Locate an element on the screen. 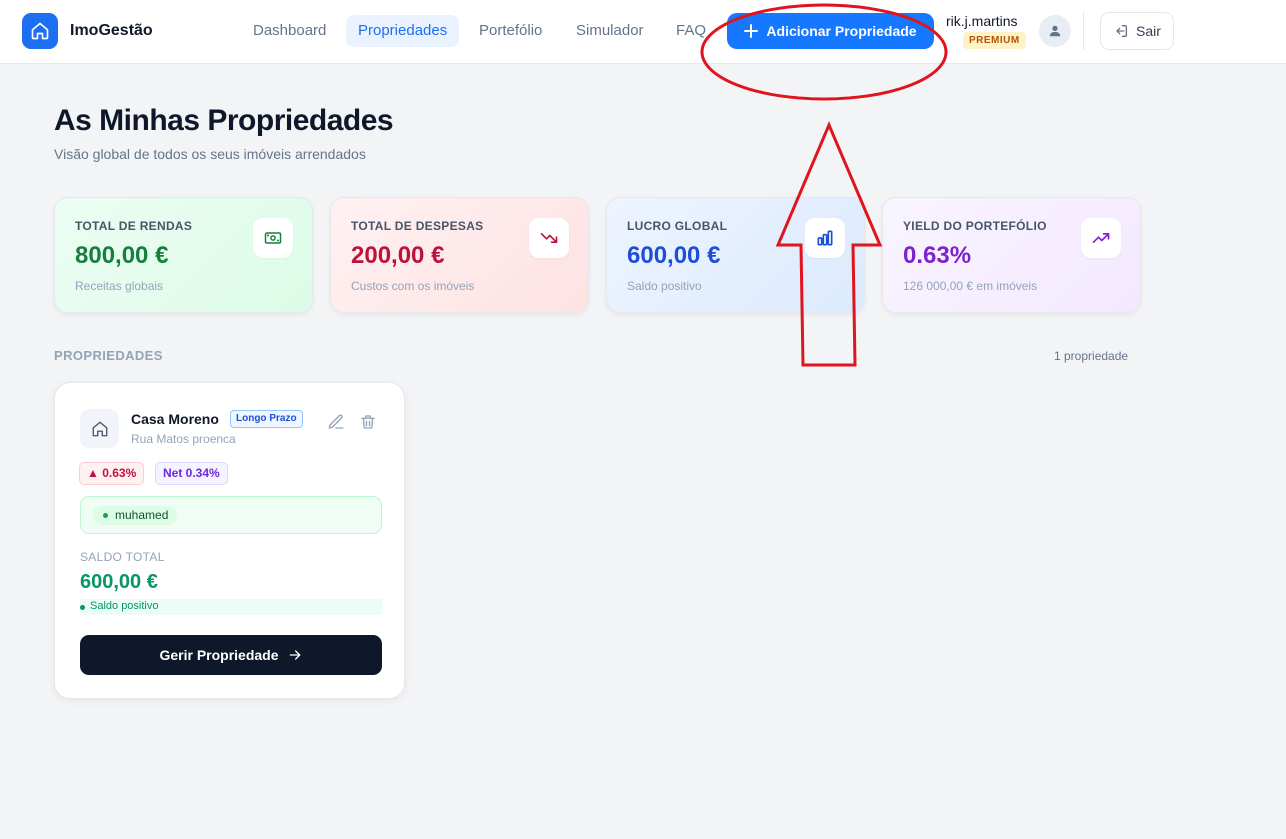 This screenshot has height=839, width=1286. brand-name: ImoGestão is located at coordinates (111, 31).